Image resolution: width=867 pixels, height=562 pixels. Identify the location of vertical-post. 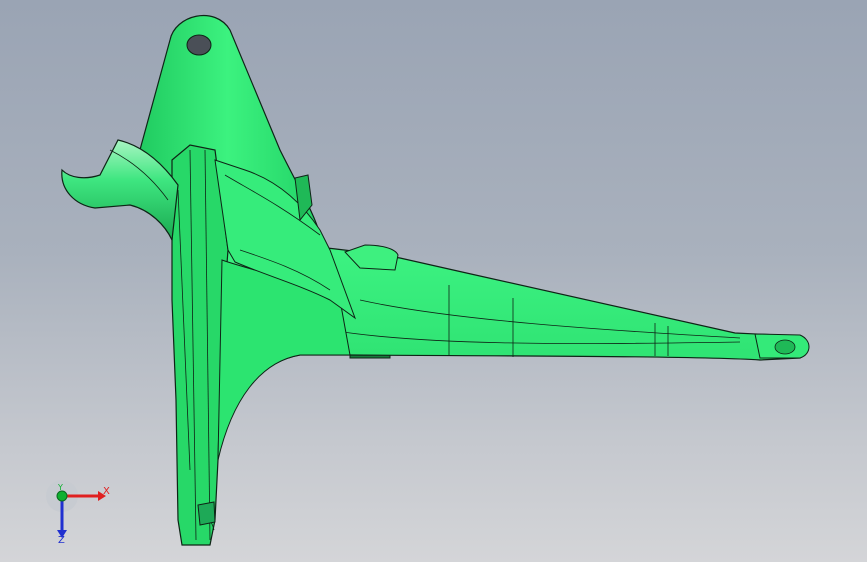
(200, 345).